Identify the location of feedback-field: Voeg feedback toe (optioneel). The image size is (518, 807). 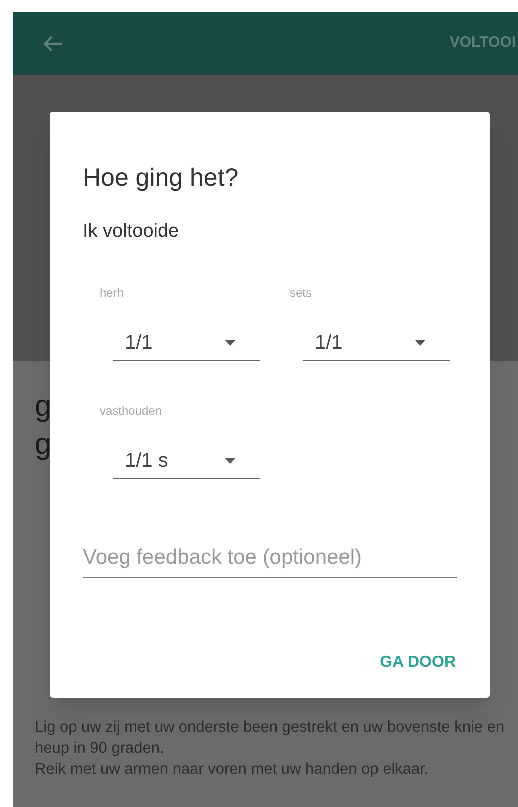
(270, 558).